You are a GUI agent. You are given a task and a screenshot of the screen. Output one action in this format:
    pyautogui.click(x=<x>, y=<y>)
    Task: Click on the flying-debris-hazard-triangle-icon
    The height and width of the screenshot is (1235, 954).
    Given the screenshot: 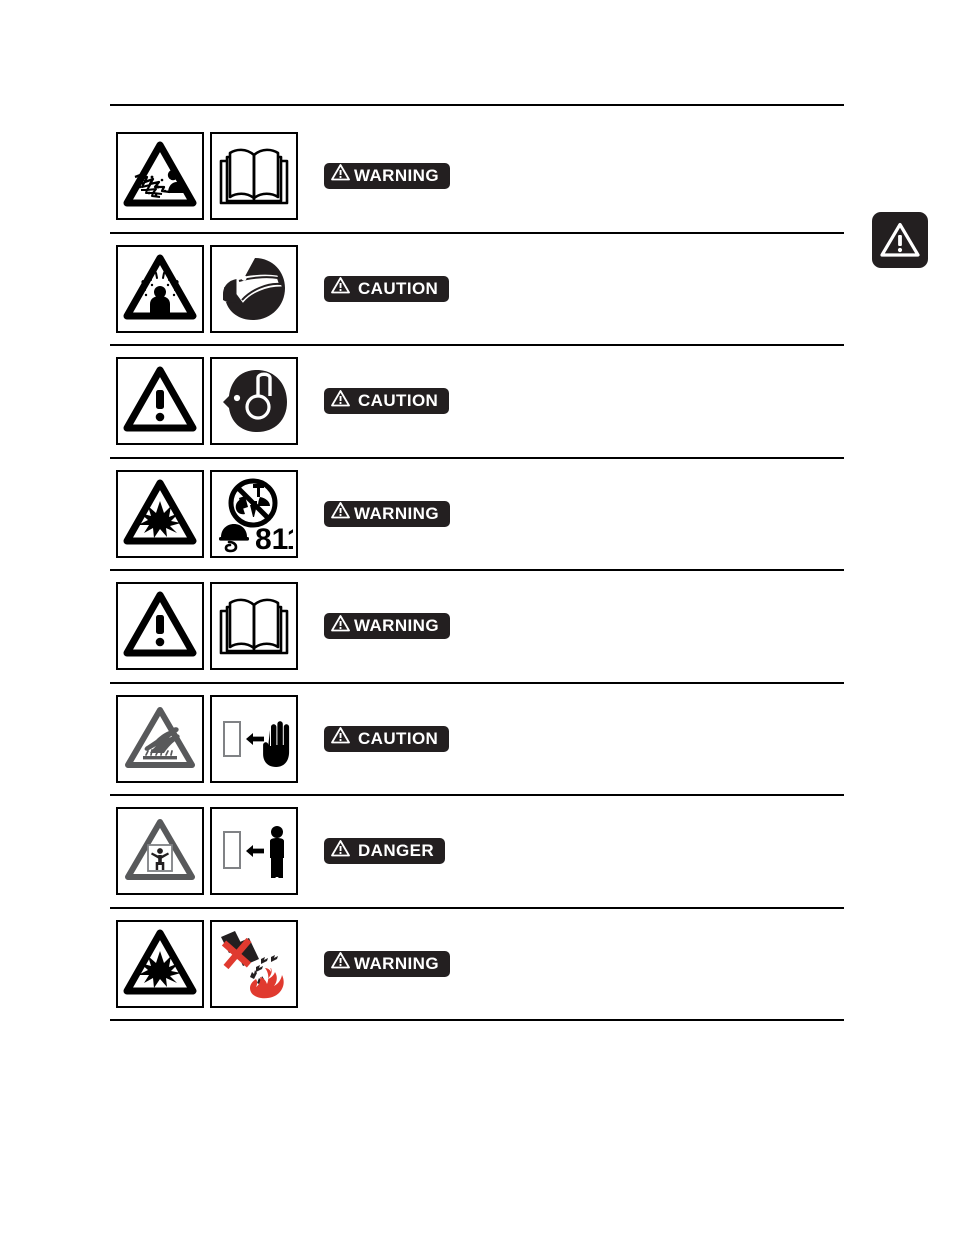 What is the action you would take?
    pyautogui.click(x=160, y=175)
    